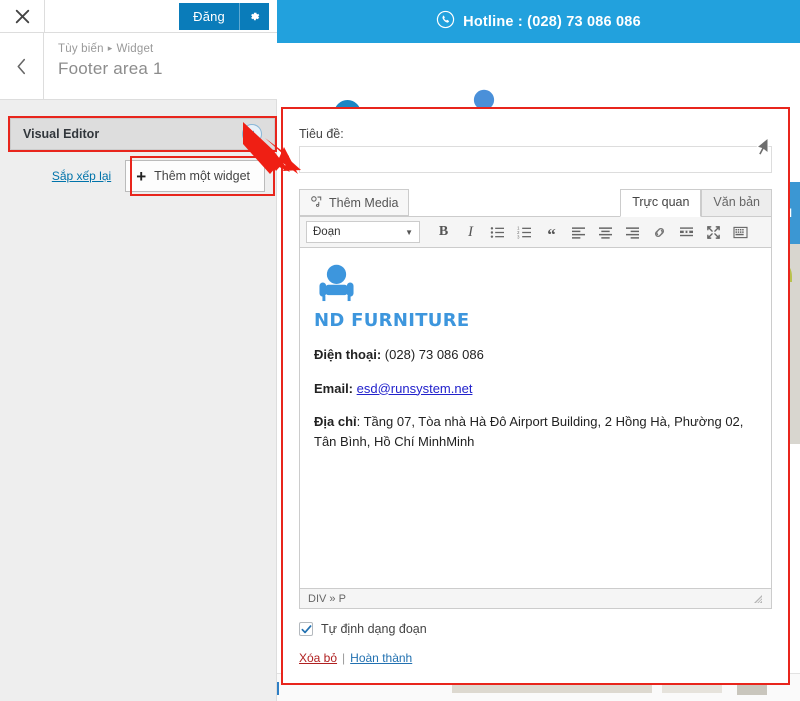  Describe the element at coordinates (535, 355) in the screenshot. I see `content-phone-line: Điện thoại: (028) 73 086 086` at that location.